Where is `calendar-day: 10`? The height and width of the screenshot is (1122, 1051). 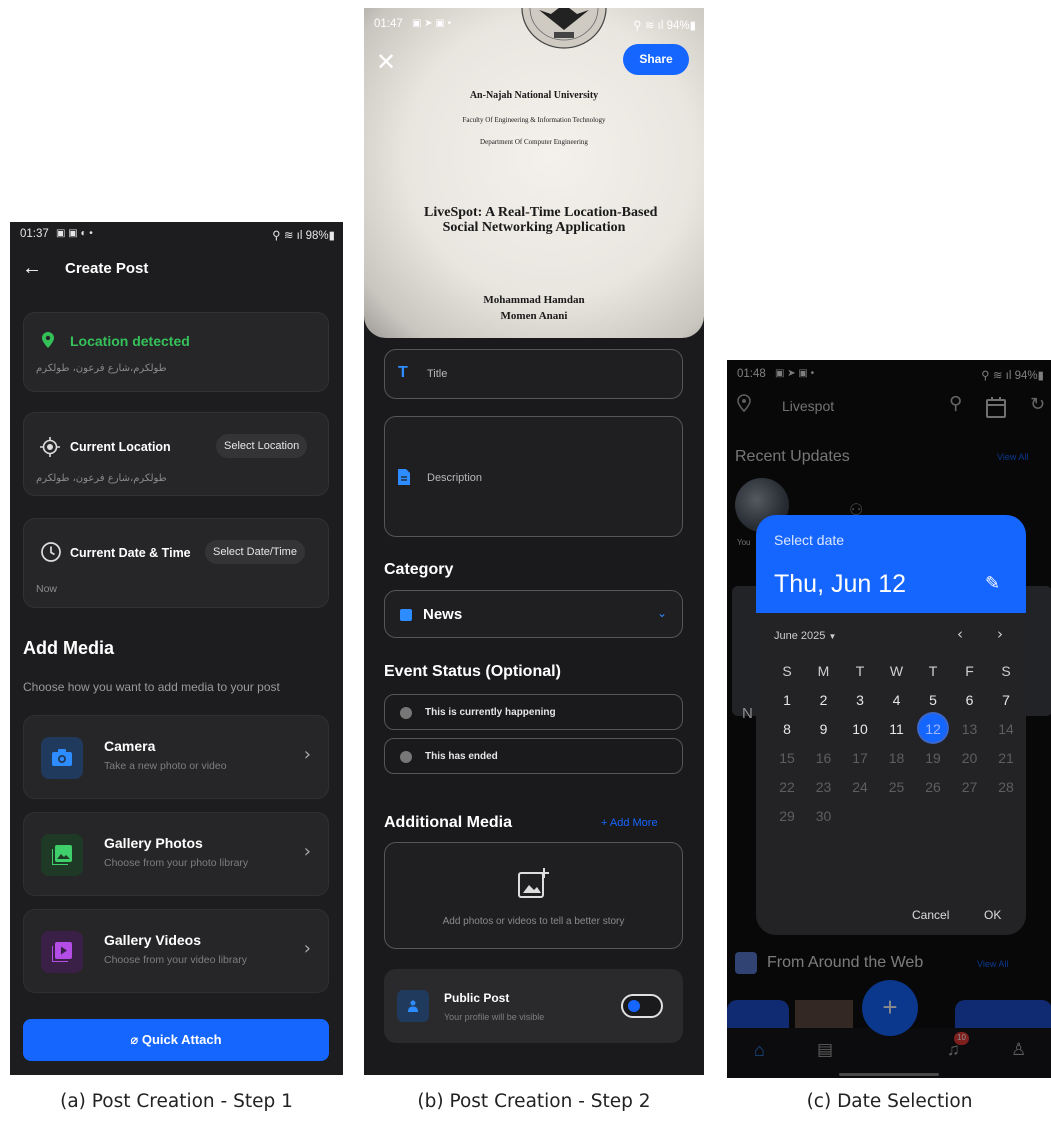 calendar-day: 10 is located at coordinates (860, 729).